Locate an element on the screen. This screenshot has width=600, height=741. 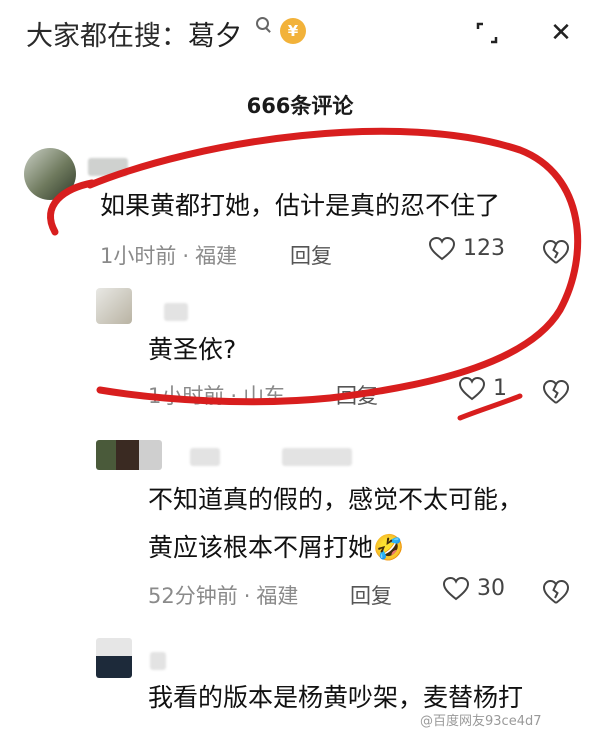
comment-text-line: 黄应该根本不屑打她🤣 is located at coordinates (276, 547).